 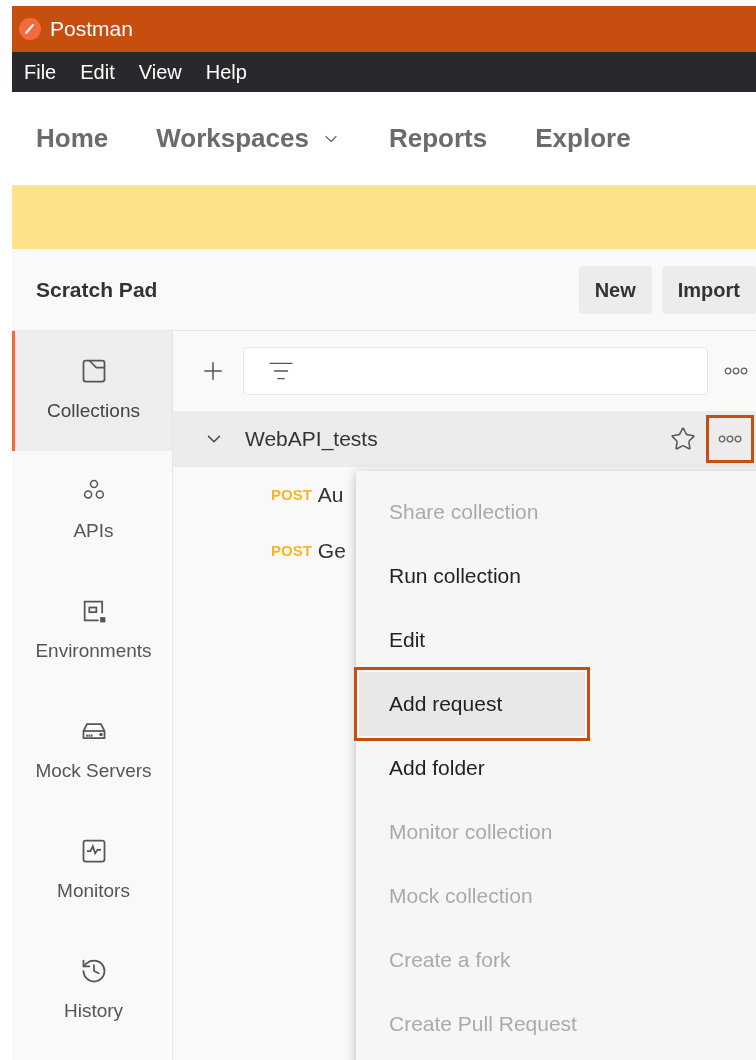 I want to click on nav-tab: Home, so click(x=72, y=138).